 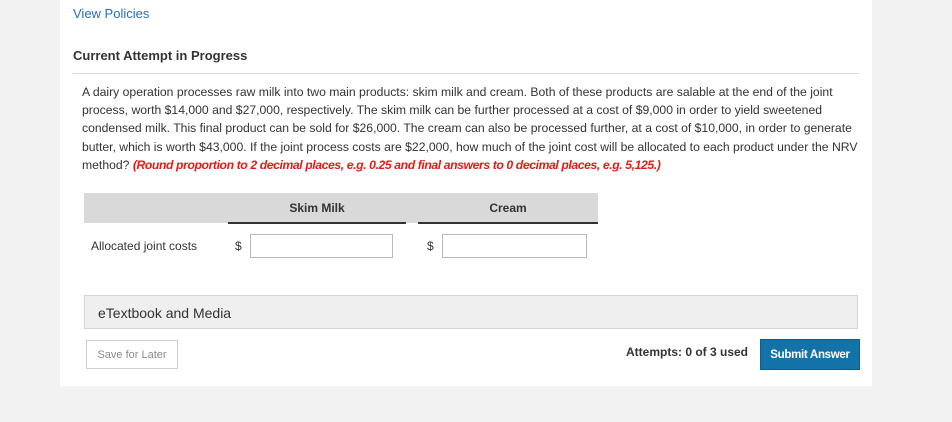 I want to click on attempts-counter: Attempts: 0 of 3 used, so click(x=687, y=352).